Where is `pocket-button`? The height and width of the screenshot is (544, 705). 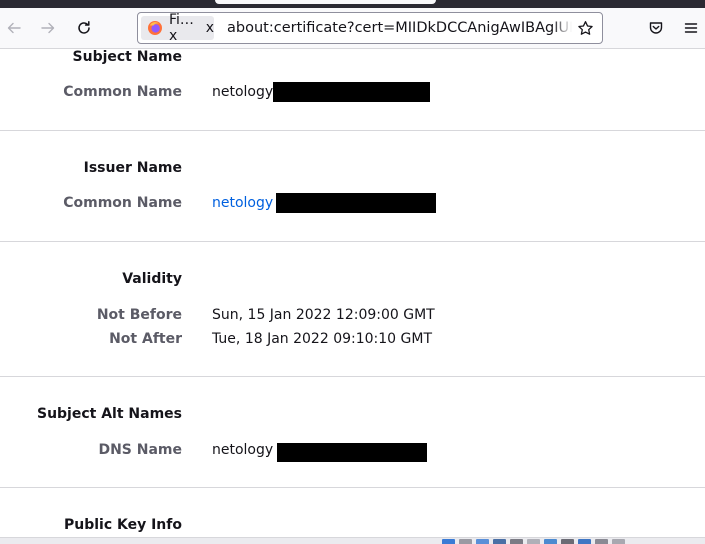
pocket-button is located at coordinates (656, 28).